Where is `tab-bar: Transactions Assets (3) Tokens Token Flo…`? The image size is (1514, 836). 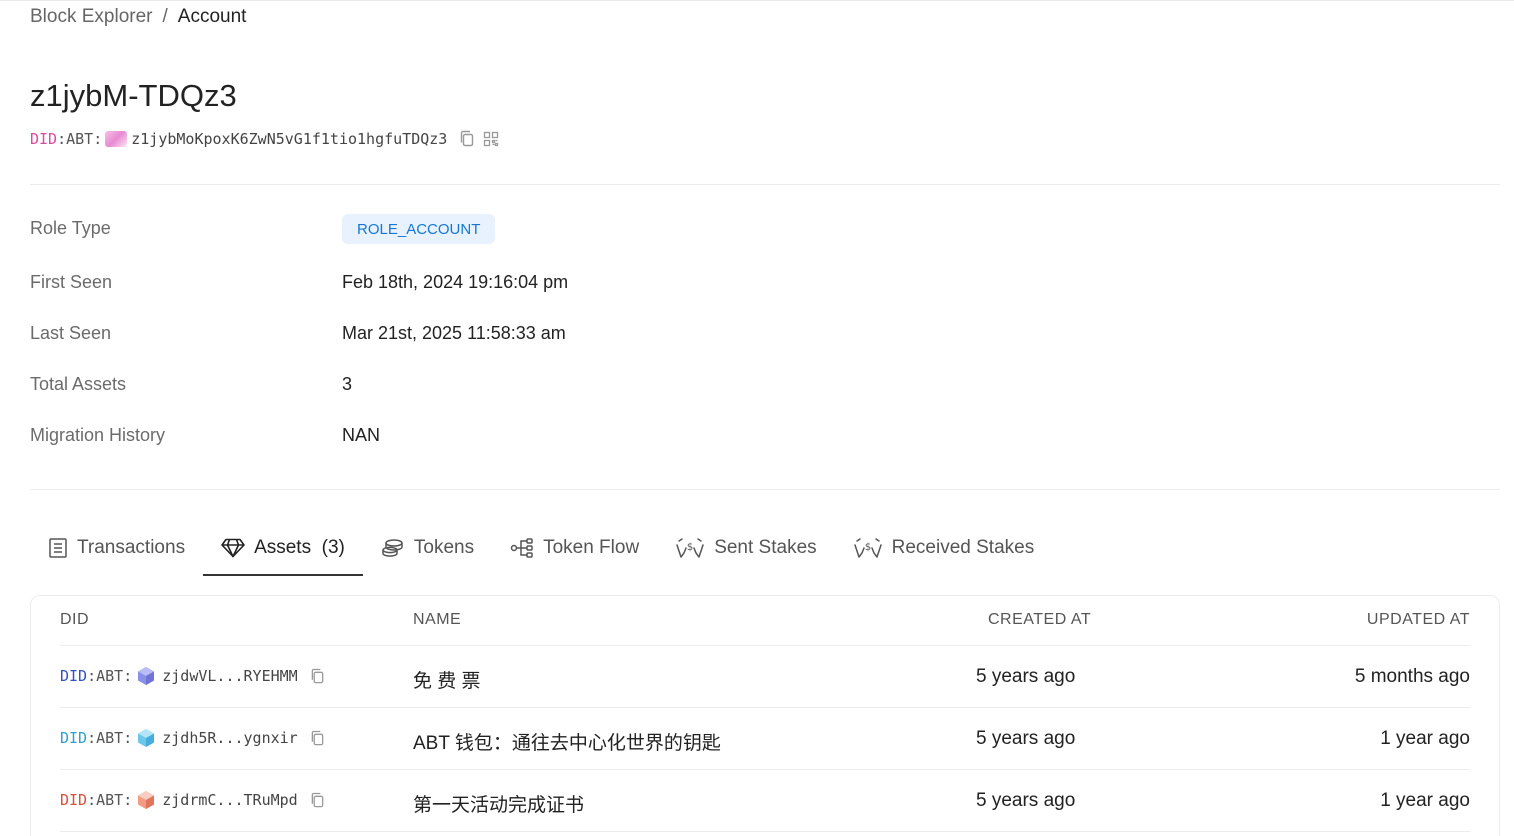
tab-bar: Transactions Assets (3) Tokens Token Flo… is located at coordinates (541, 548).